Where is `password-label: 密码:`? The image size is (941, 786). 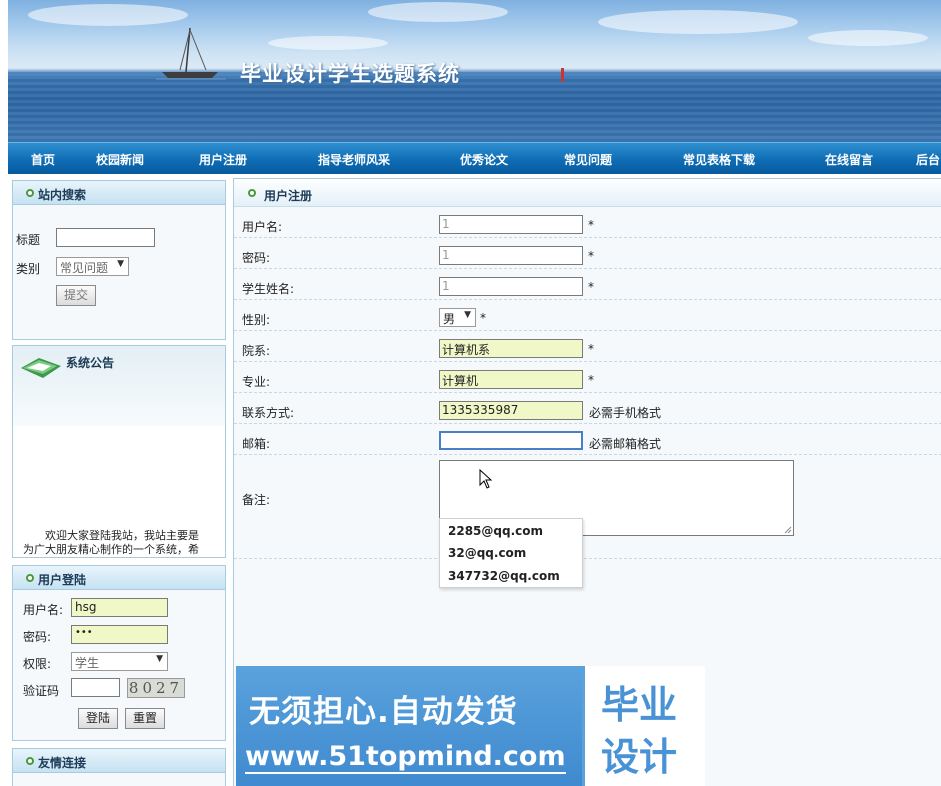
password-label: 密码: is located at coordinates (256, 258).